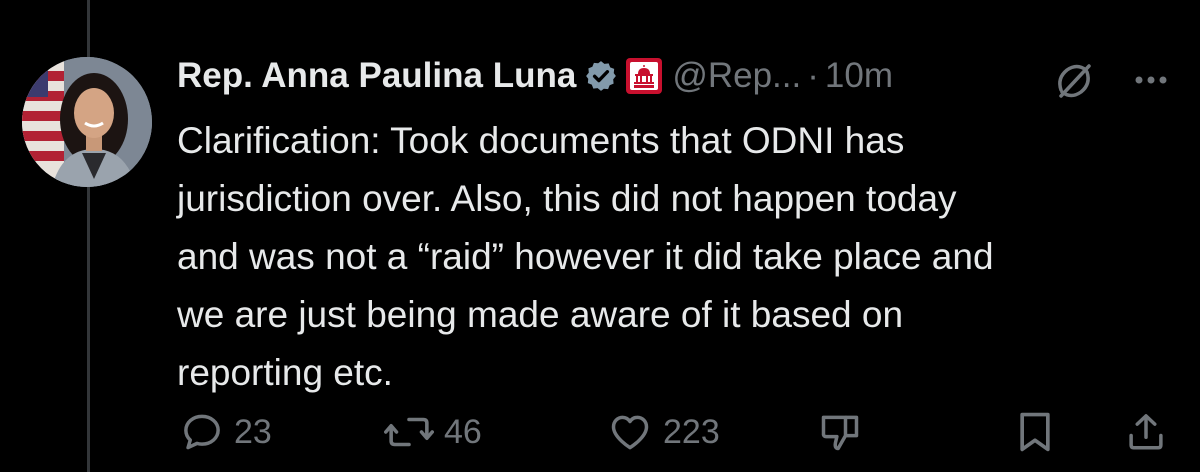  I want to click on repost-button: 46, so click(433, 432).